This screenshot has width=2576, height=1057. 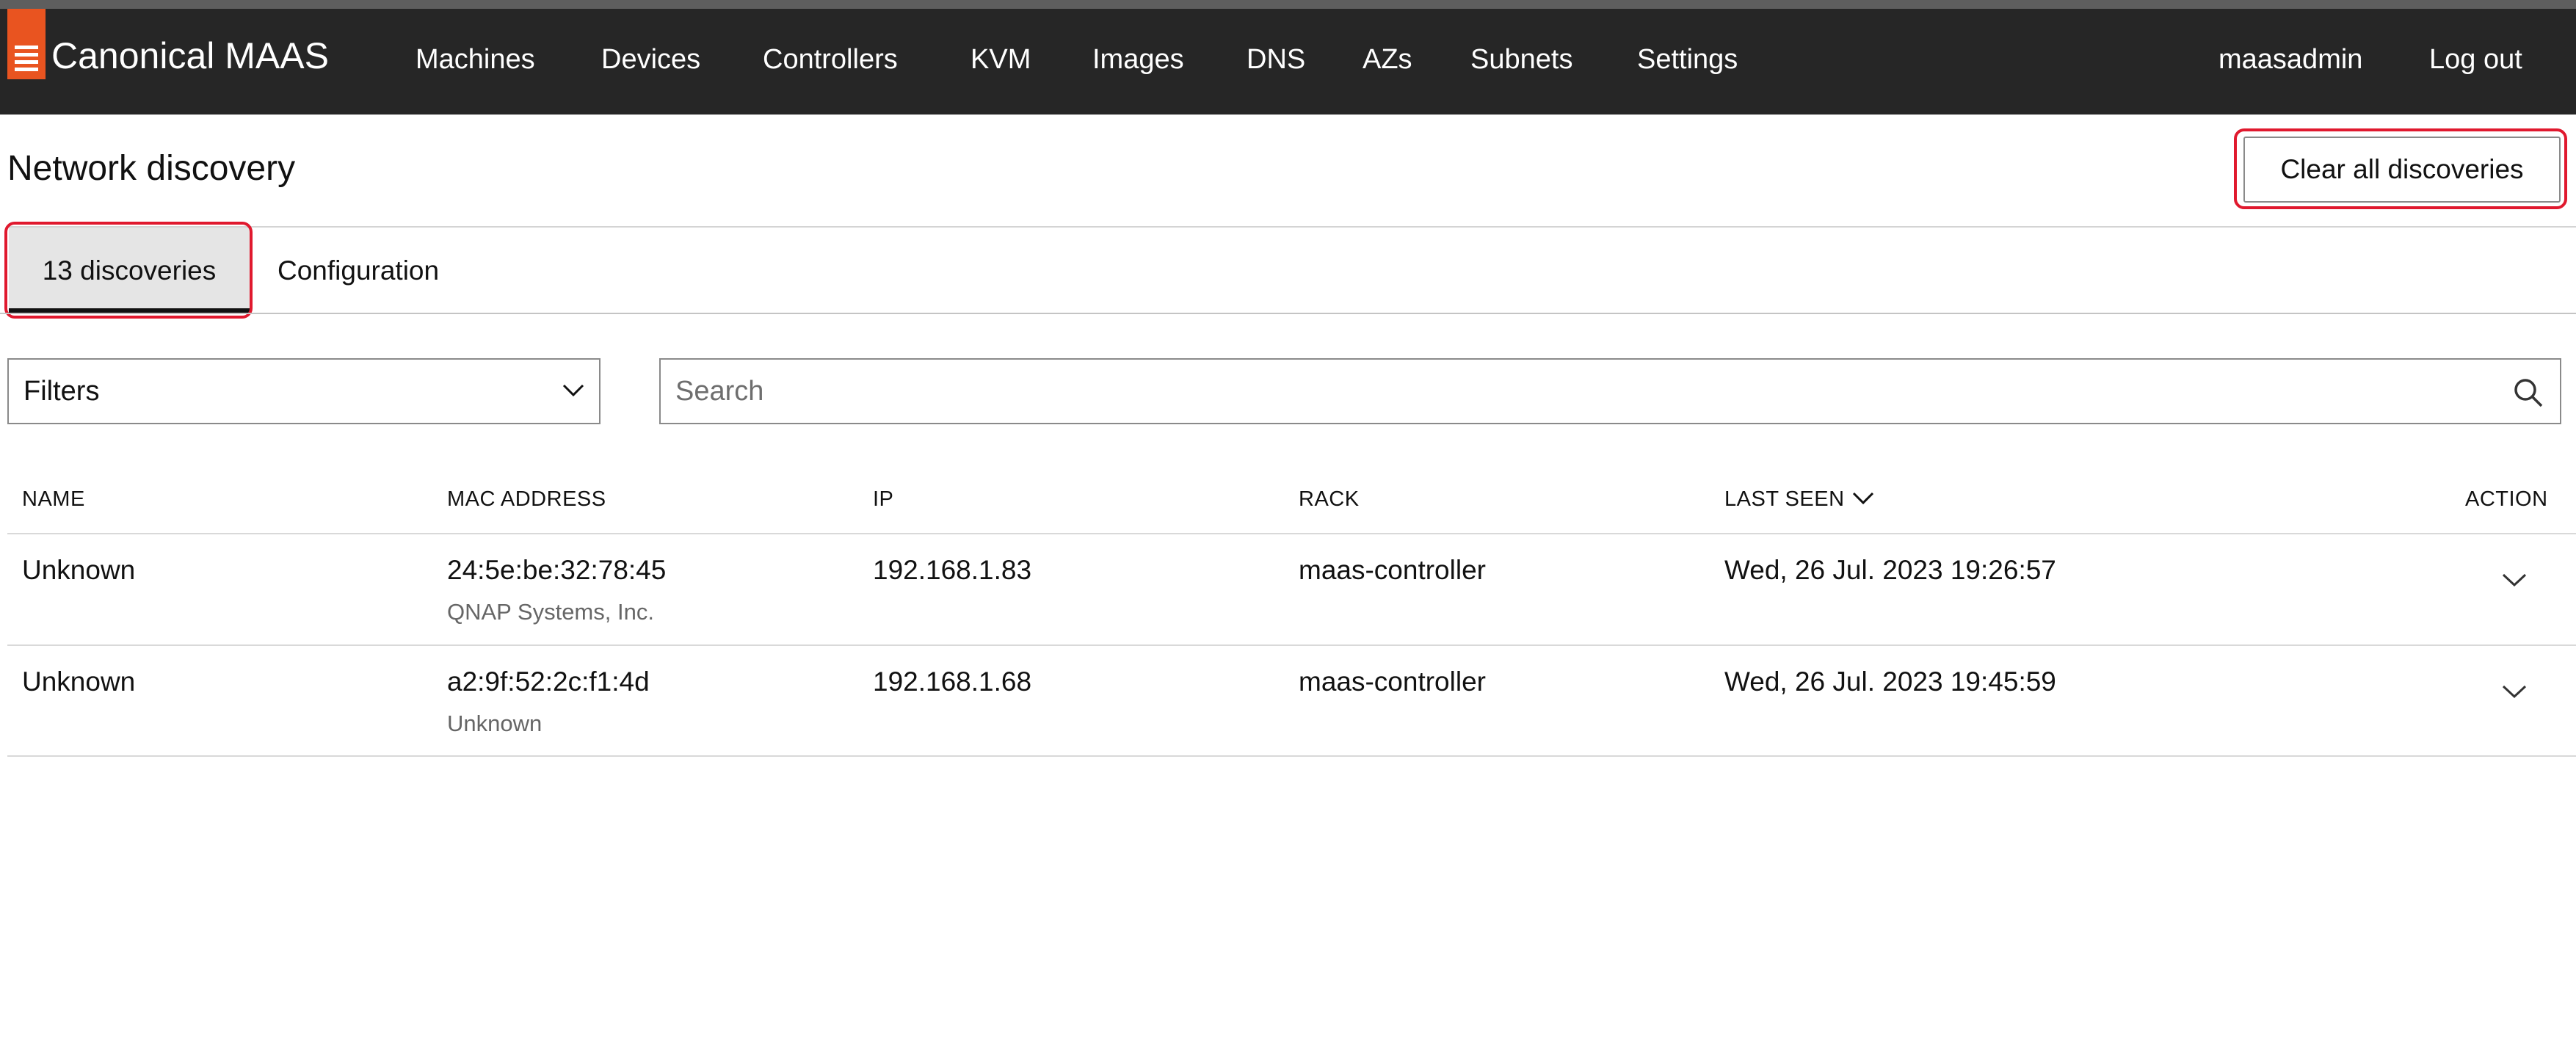 I want to click on tabs-divider, so click(x=1288, y=313).